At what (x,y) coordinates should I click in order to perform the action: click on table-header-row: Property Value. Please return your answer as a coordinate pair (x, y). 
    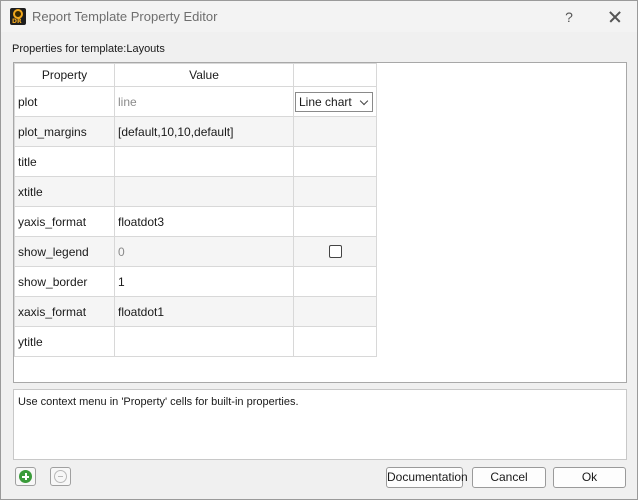
    Looking at the image, I should click on (195, 75).